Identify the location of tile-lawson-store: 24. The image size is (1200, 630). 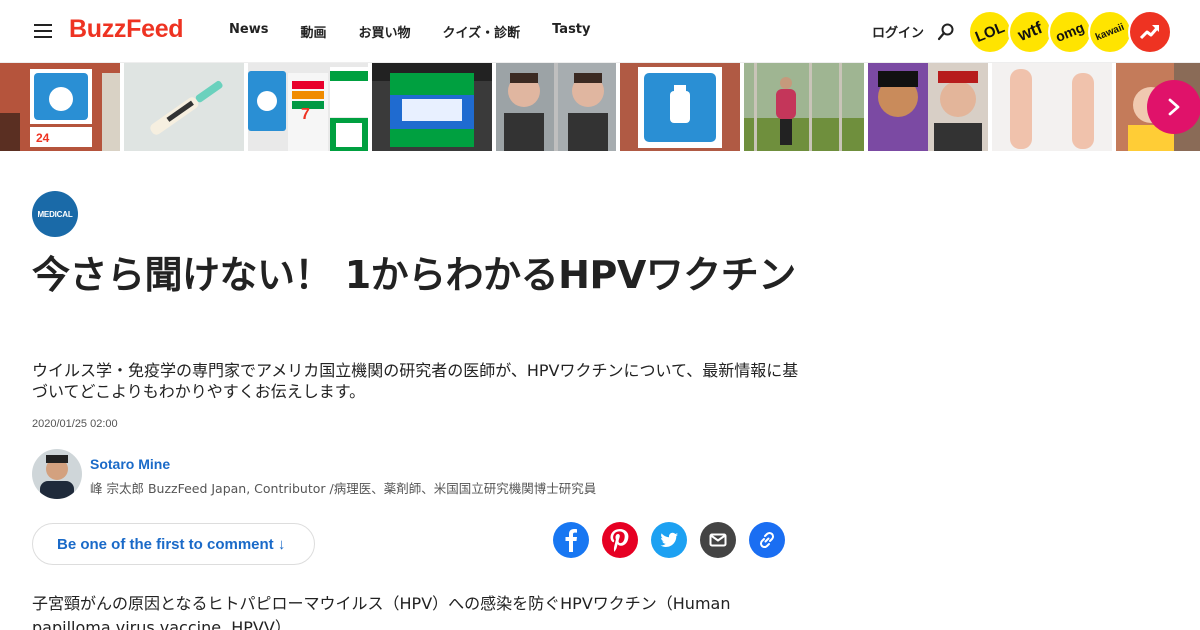
(60, 107).